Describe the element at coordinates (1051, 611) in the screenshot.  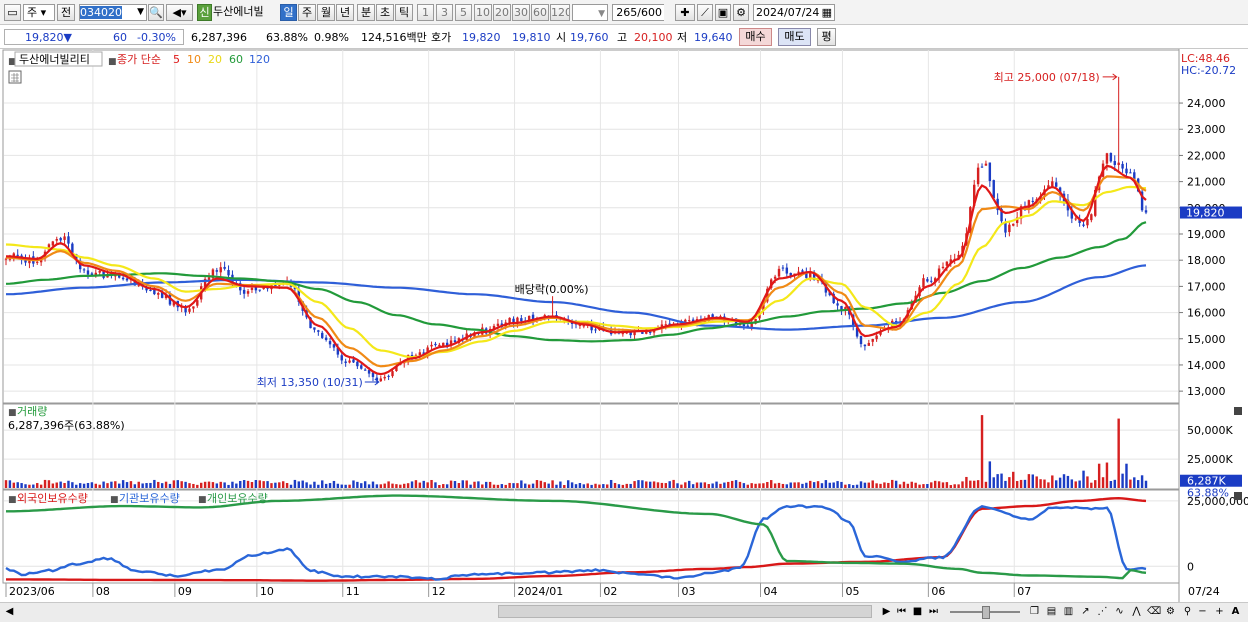
I see `layout-icon: ▤` at that location.